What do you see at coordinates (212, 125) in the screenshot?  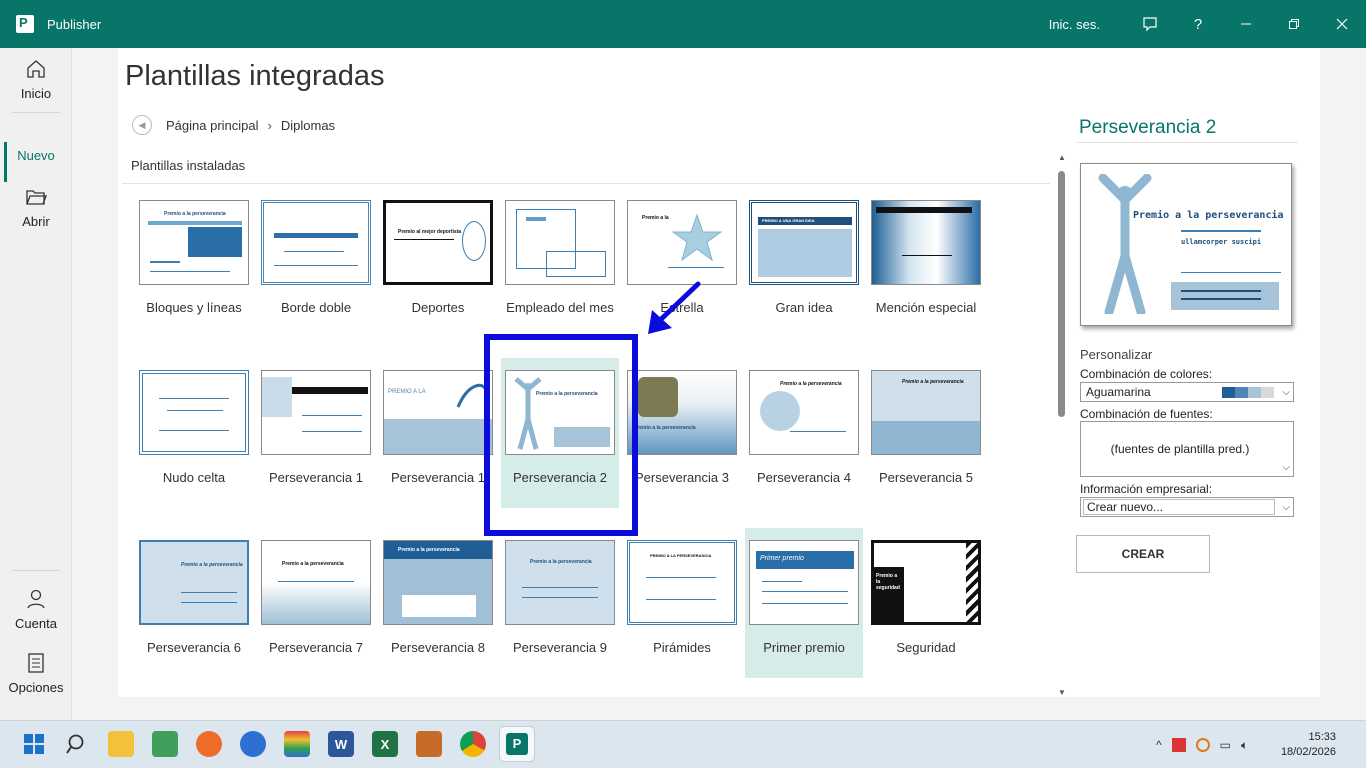 I see `breadcrumb-home: Página principal` at bounding box center [212, 125].